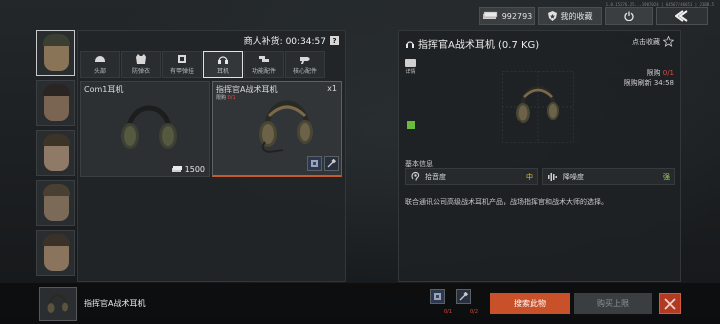  What do you see at coordinates (100, 59) in the screenshot?
I see `helmet-icon` at bounding box center [100, 59].